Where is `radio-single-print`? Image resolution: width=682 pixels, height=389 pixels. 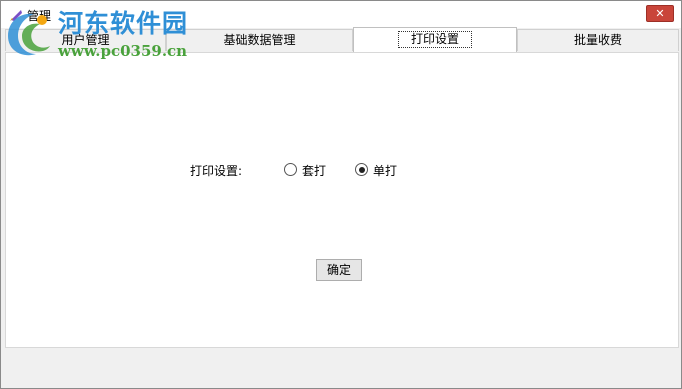
radio-single-print is located at coordinates (361, 169).